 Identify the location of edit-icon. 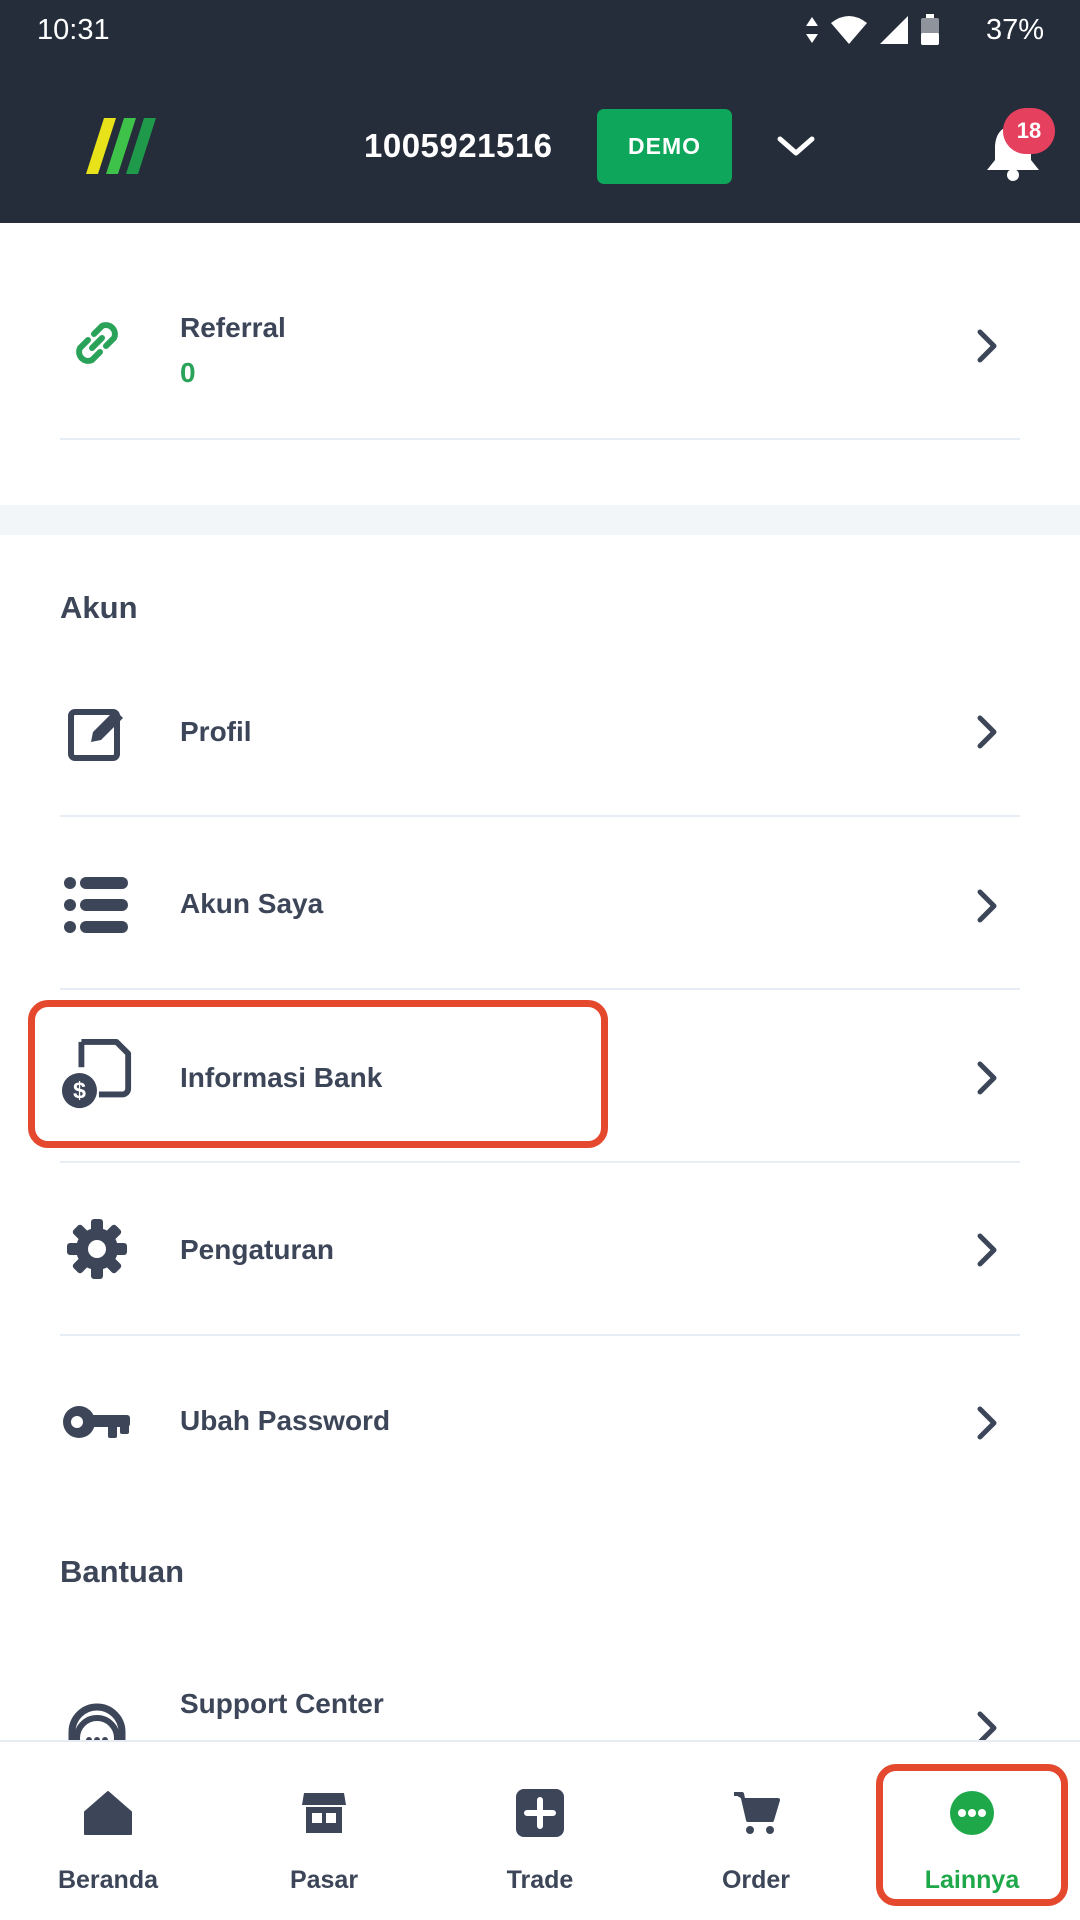
(97, 732).